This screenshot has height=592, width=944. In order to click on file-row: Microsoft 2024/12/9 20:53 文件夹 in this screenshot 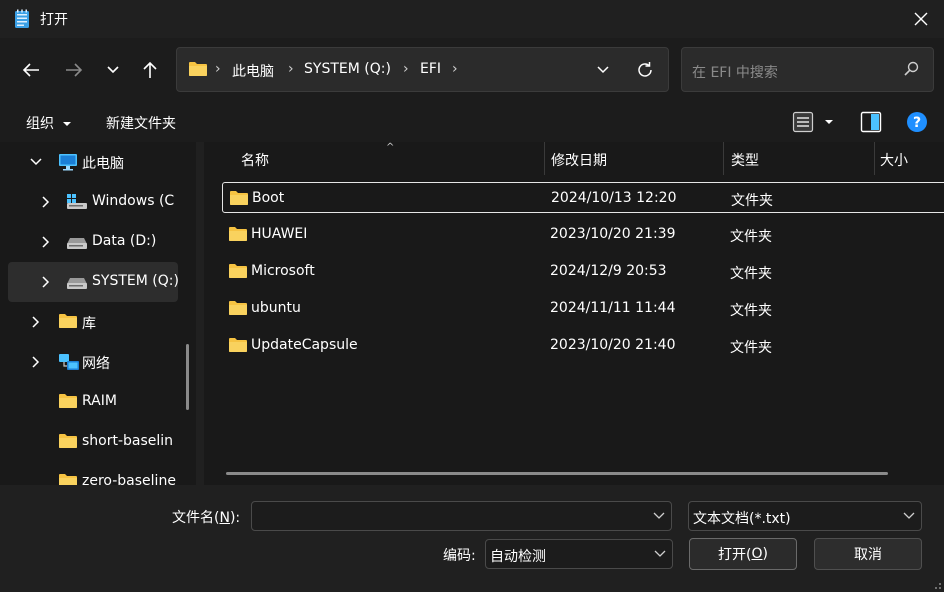, I will do `click(583, 271)`.